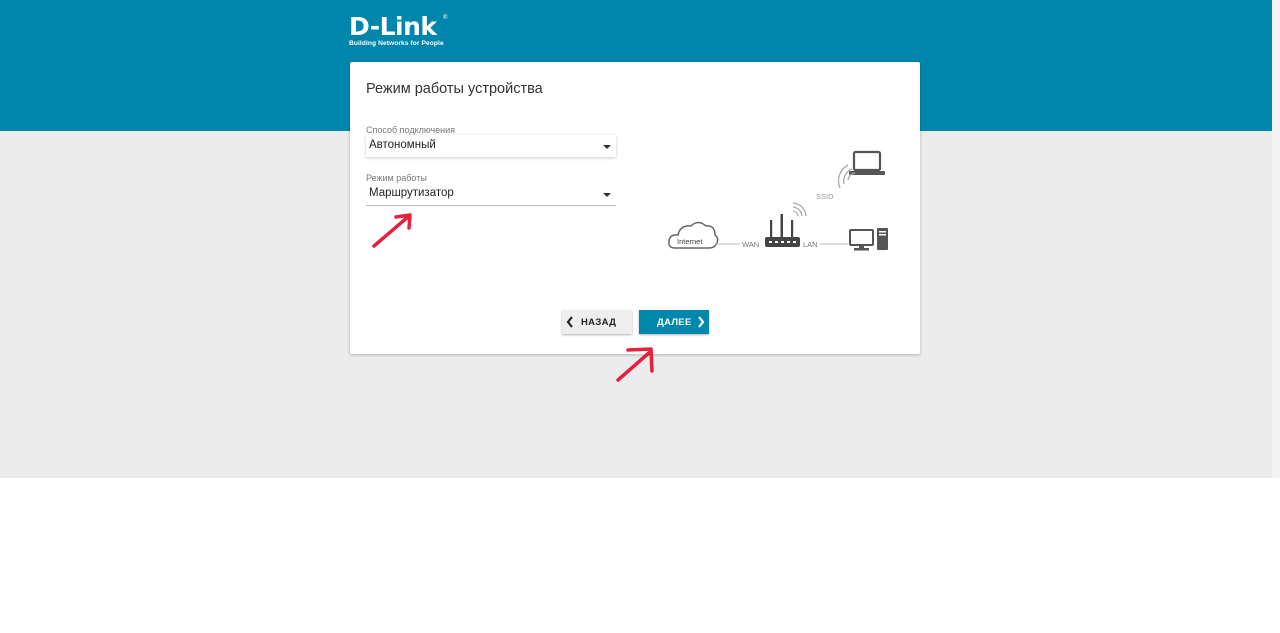 The height and width of the screenshot is (633, 1280). I want to click on annotation-arrow-mode, so click(392, 230).